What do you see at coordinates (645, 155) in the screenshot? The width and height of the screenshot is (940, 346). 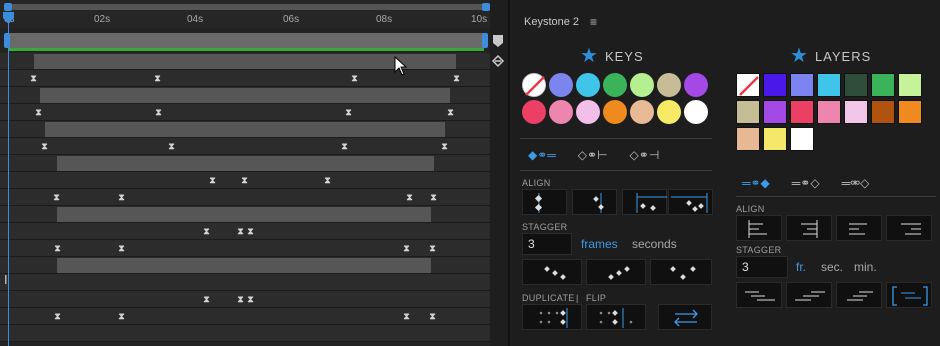 I see `mode-link-out: ◇⚭⊣` at bounding box center [645, 155].